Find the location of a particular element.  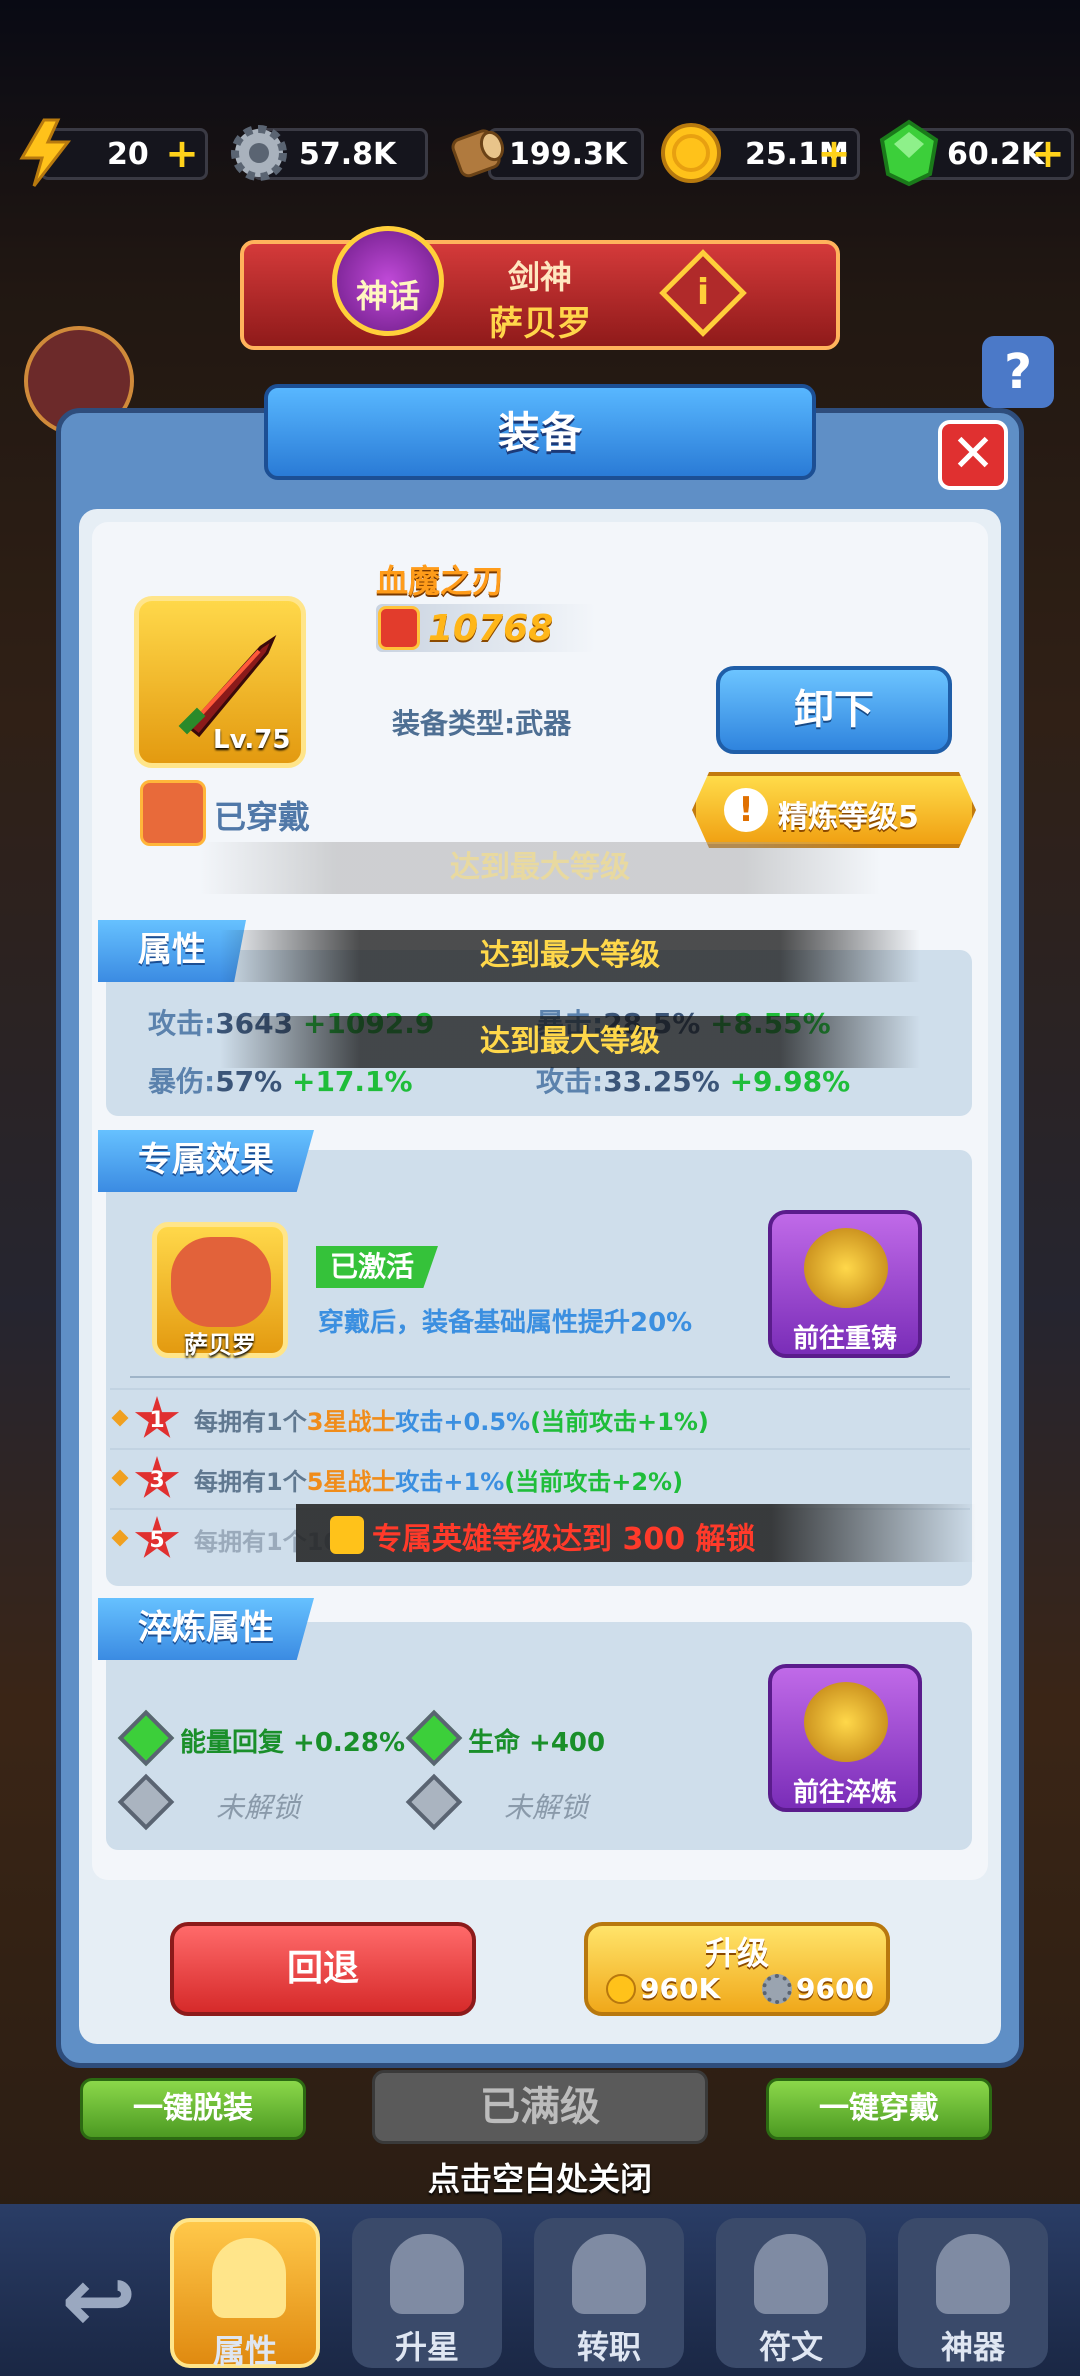

item-icon-frame: Lv.75 is located at coordinates (220, 682).